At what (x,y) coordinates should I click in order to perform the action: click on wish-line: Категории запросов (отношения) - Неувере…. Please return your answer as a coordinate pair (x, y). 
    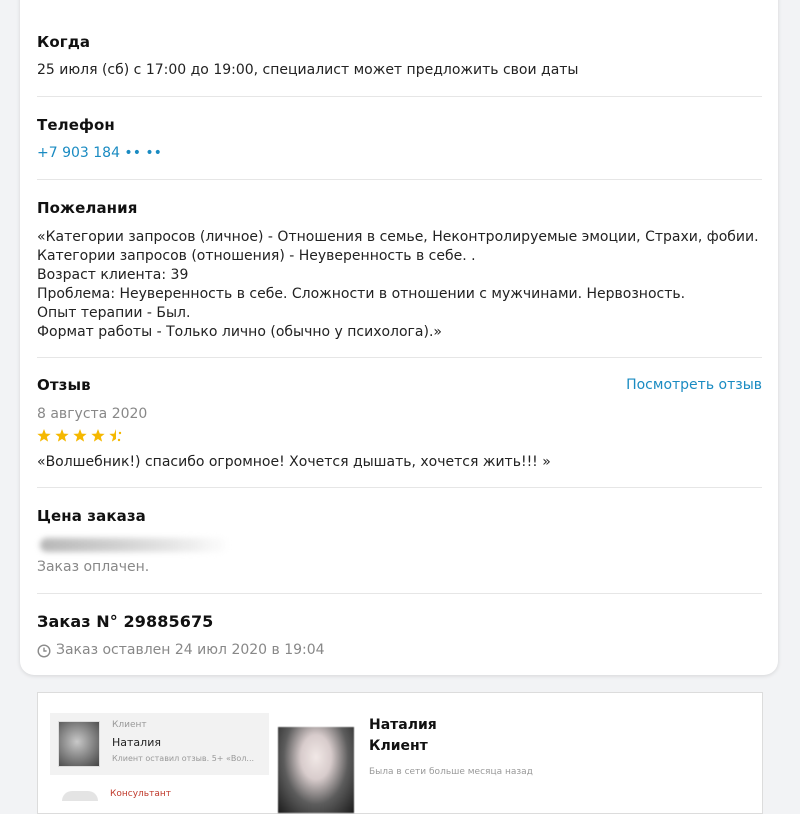
    Looking at the image, I should click on (256, 256).